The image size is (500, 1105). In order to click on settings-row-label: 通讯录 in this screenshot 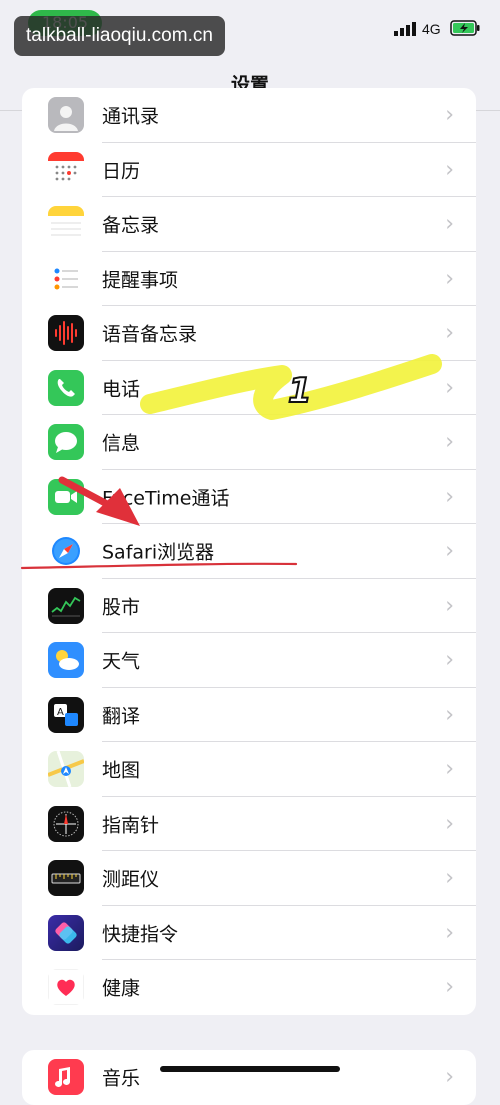, I will do `click(131, 116)`.